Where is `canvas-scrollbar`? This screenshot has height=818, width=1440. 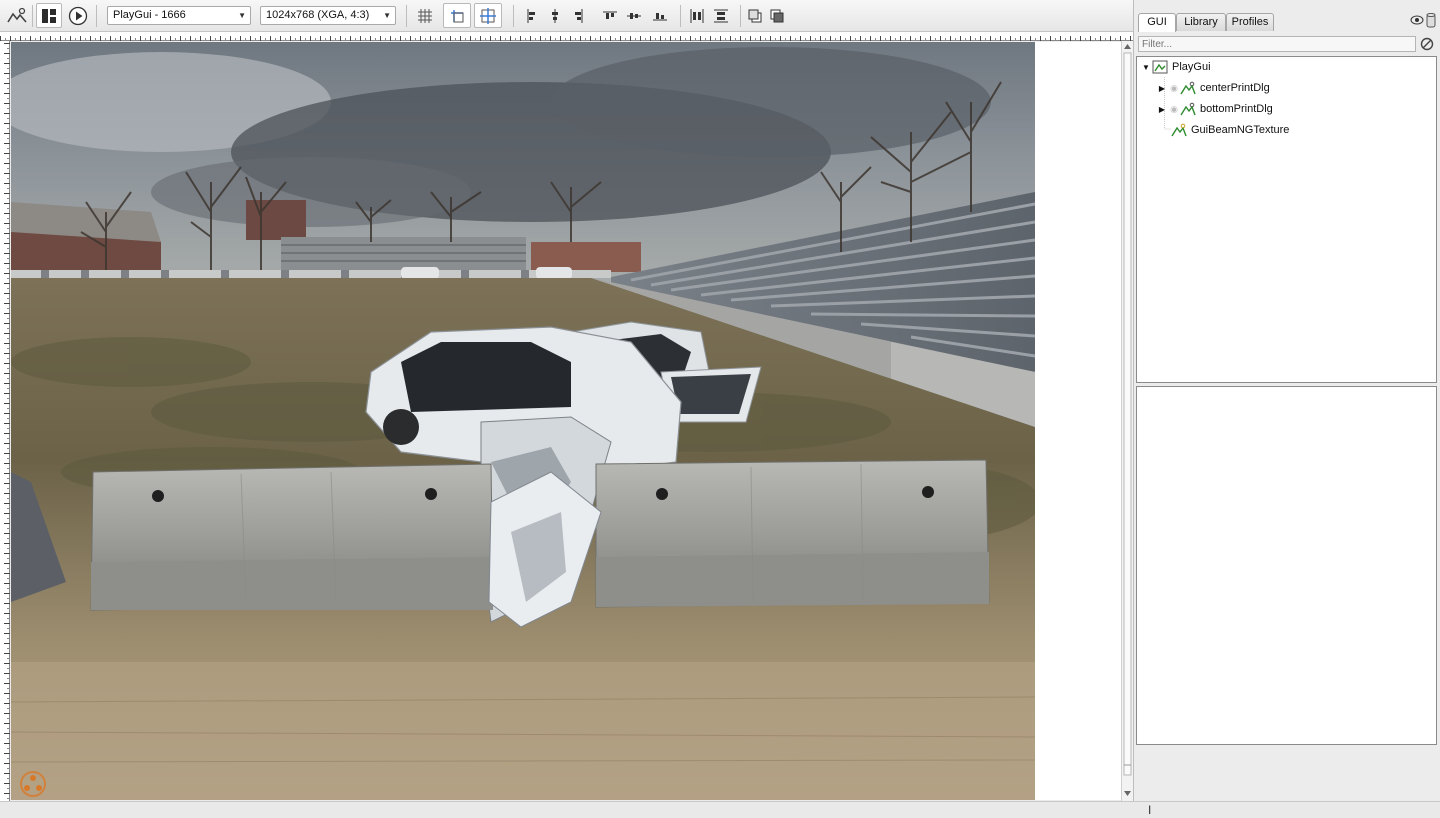 canvas-scrollbar is located at coordinates (1127, 421).